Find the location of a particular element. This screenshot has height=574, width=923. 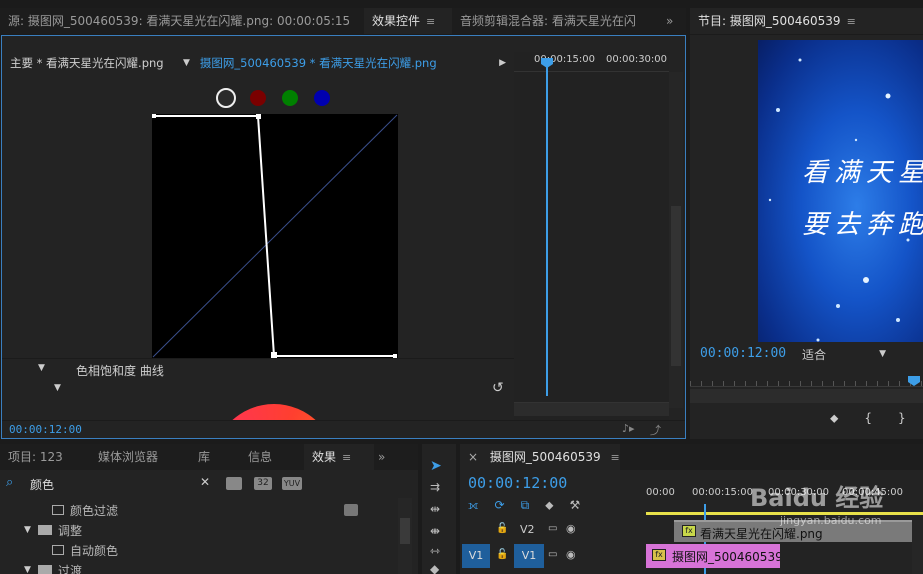

project-overflow-button: » is located at coordinates (384, 457).